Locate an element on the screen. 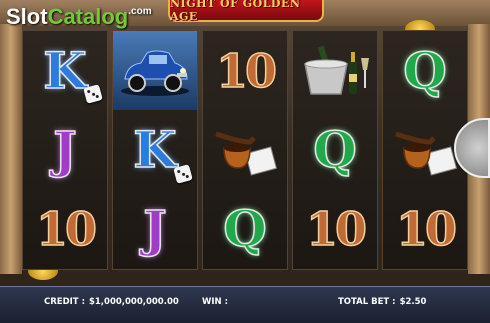  watermark-logo: SlotCatalog.com is located at coordinates (79, 17).